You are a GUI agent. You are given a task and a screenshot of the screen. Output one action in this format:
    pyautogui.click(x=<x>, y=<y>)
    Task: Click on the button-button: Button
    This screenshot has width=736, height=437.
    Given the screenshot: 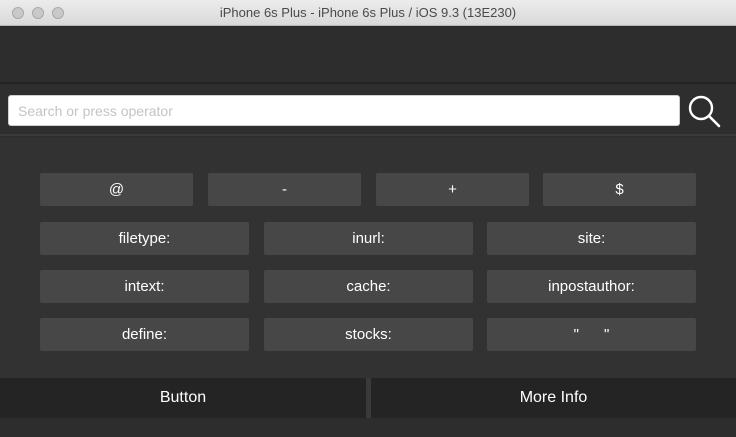 What is the action you would take?
    pyautogui.click(x=183, y=398)
    